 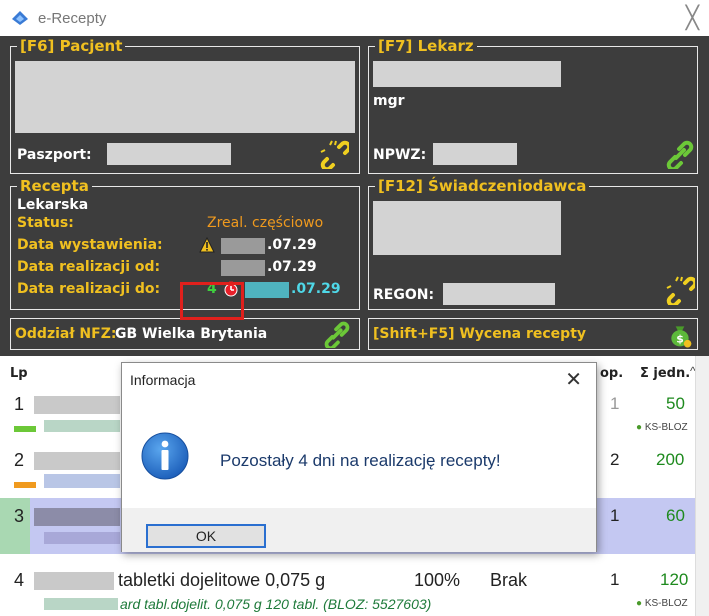 What do you see at coordinates (19, 516) in the screenshot?
I see `row-lp: 3` at bounding box center [19, 516].